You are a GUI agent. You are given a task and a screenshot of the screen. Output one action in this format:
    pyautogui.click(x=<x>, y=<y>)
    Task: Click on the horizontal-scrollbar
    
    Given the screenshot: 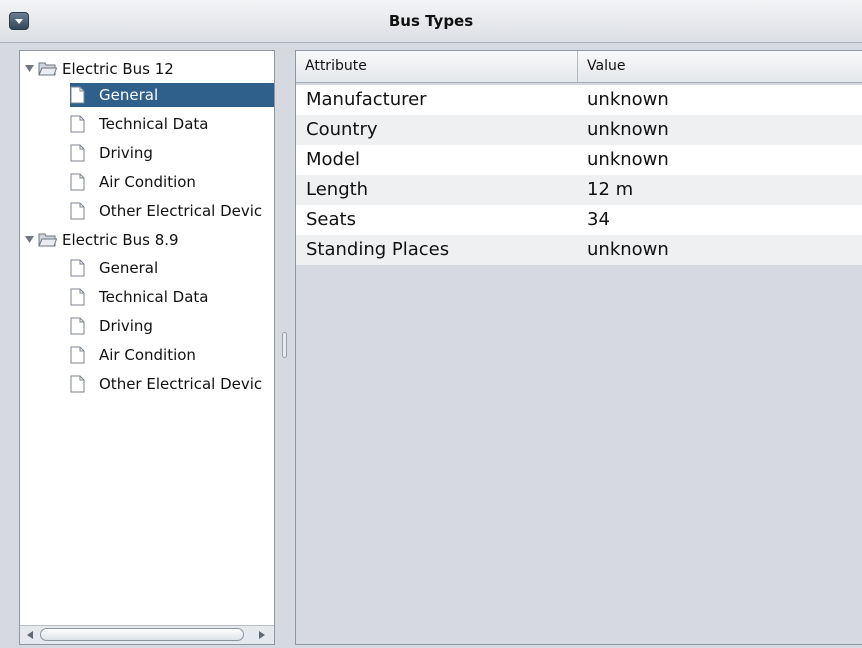 What is the action you would take?
    pyautogui.click(x=147, y=634)
    